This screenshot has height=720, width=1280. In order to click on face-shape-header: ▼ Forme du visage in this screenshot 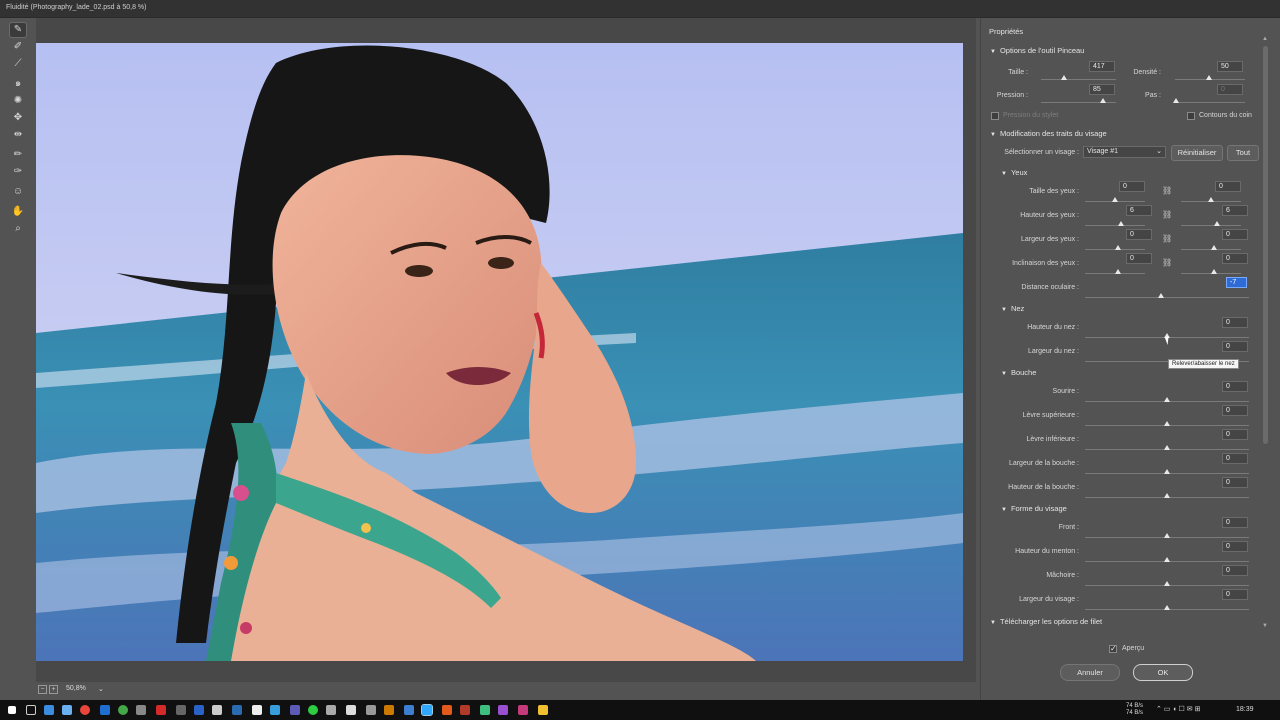, I will do `click(1034, 508)`.